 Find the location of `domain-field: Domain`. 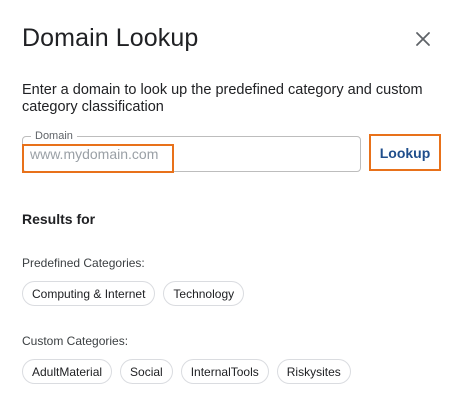

domain-field: Domain is located at coordinates (191, 150).